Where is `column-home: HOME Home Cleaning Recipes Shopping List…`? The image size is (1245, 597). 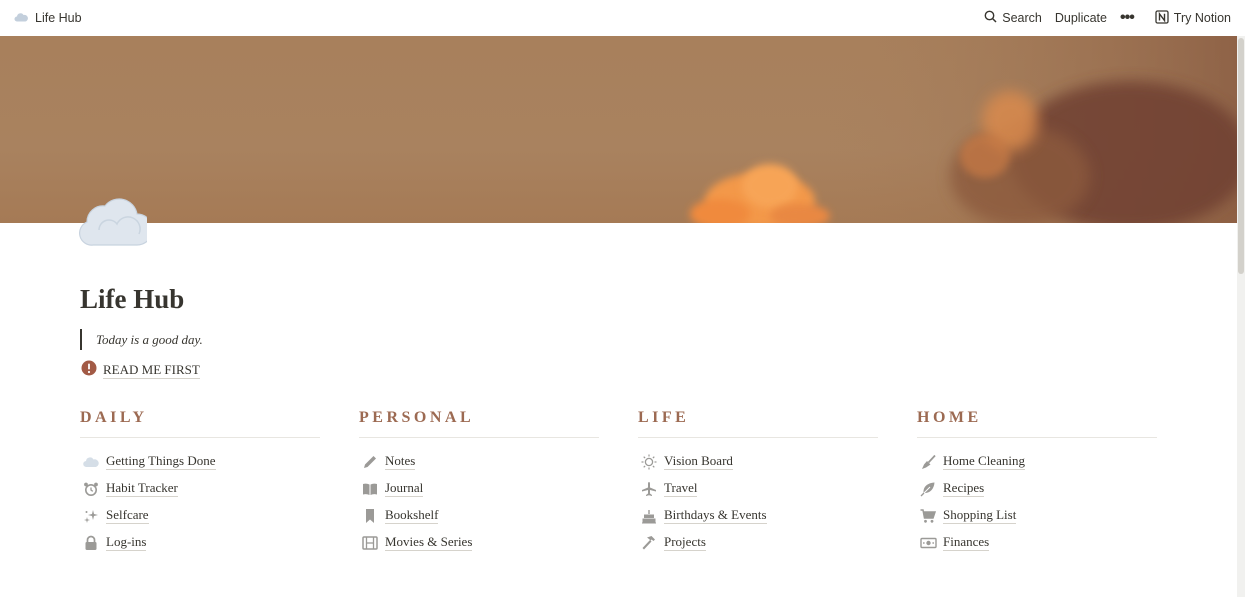
column-home: HOME Home Cleaning Recipes Shopping List… is located at coordinates (1037, 482).